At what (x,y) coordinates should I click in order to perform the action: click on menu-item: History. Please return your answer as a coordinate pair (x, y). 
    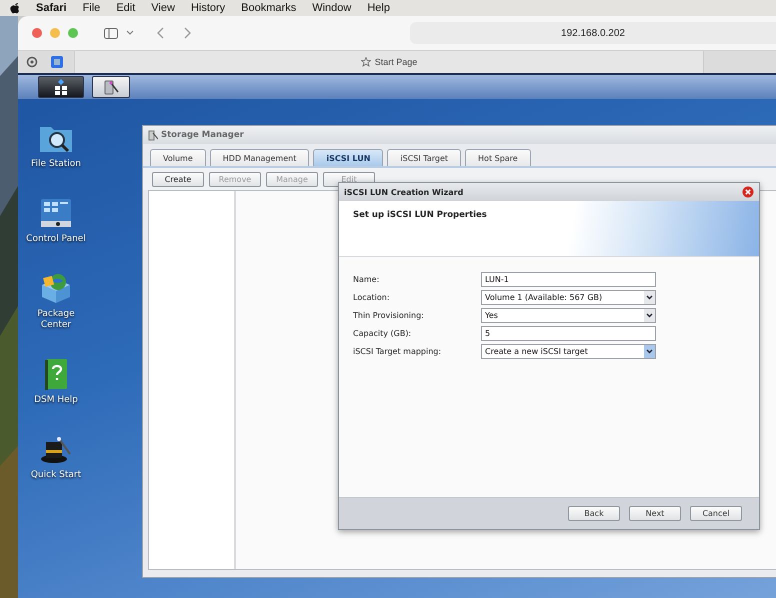
    Looking at the image, I should click on (208, 8).